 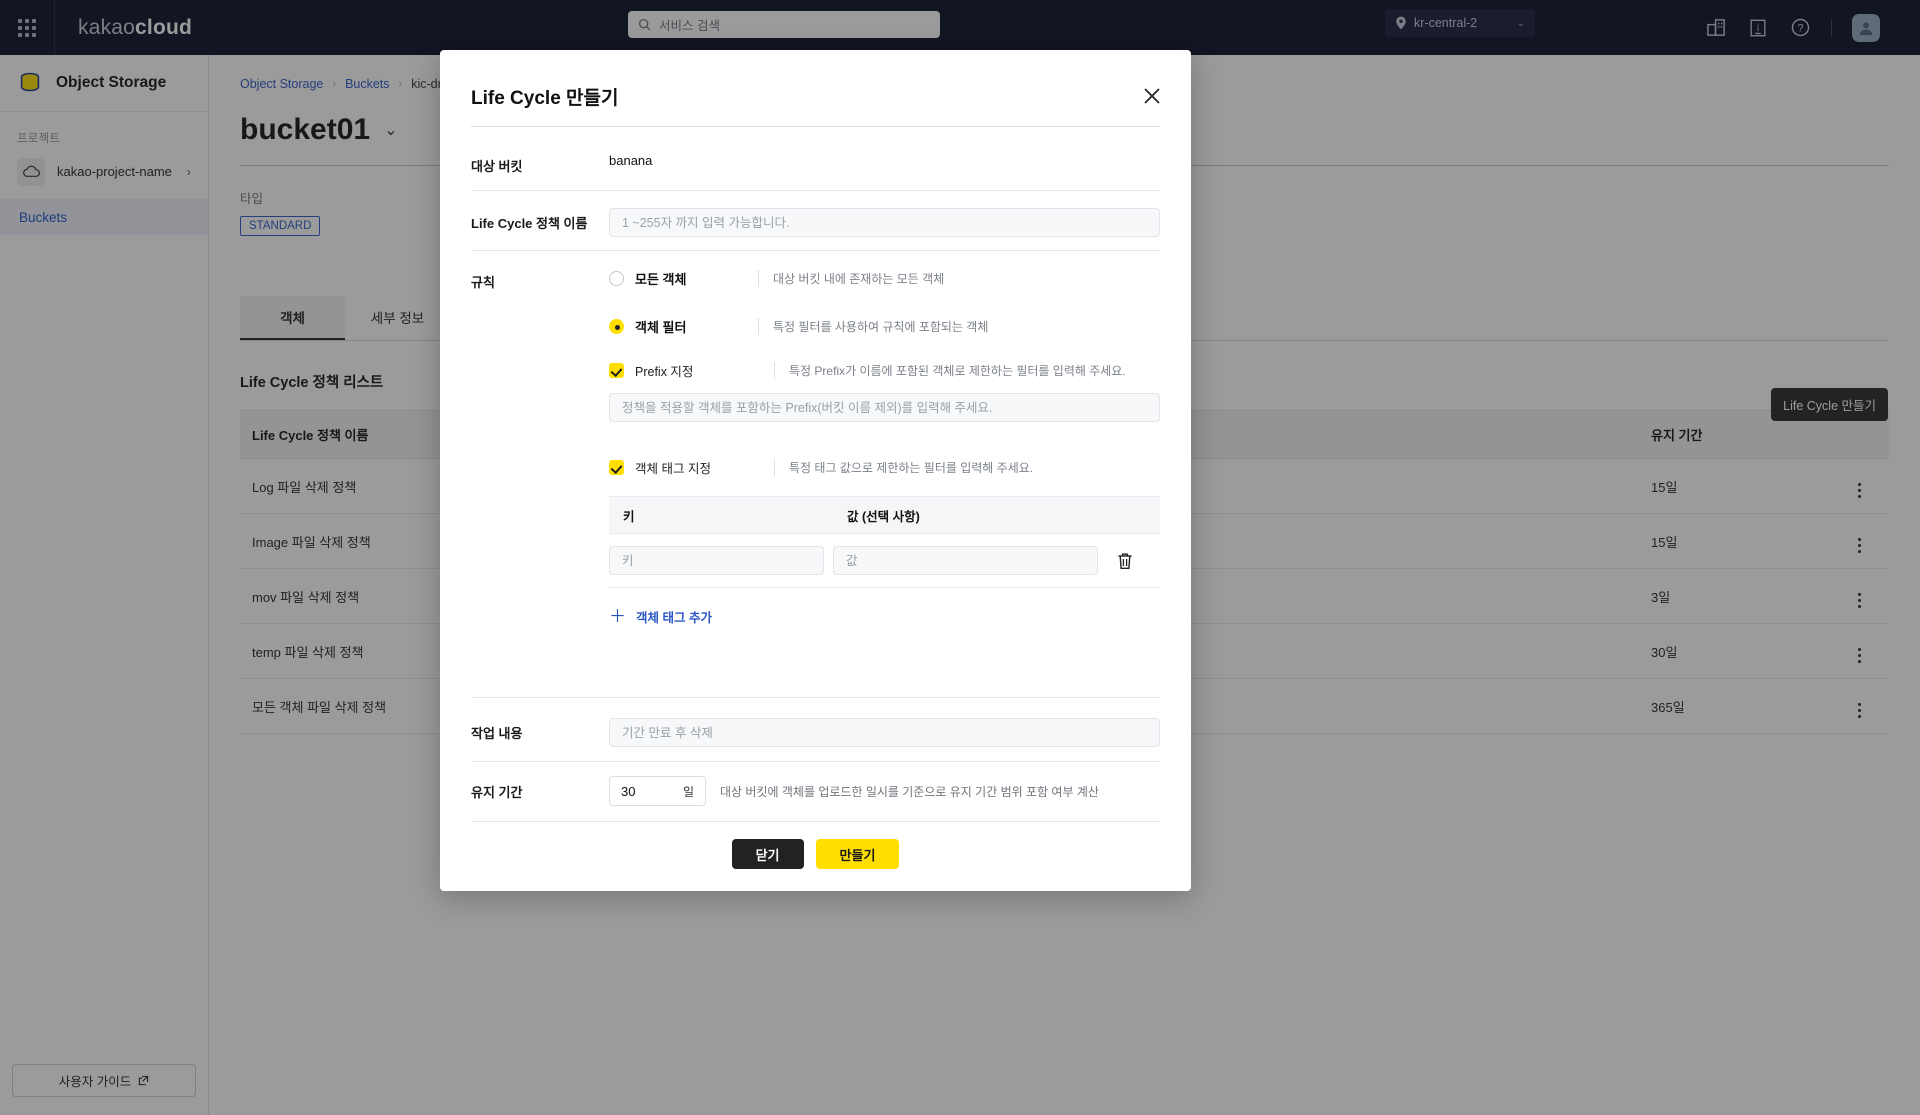 What do you see at coordinates (661, 279) in the screenshot?
I see `radio-label: 모든 객체` at bounding box center [661, 279].